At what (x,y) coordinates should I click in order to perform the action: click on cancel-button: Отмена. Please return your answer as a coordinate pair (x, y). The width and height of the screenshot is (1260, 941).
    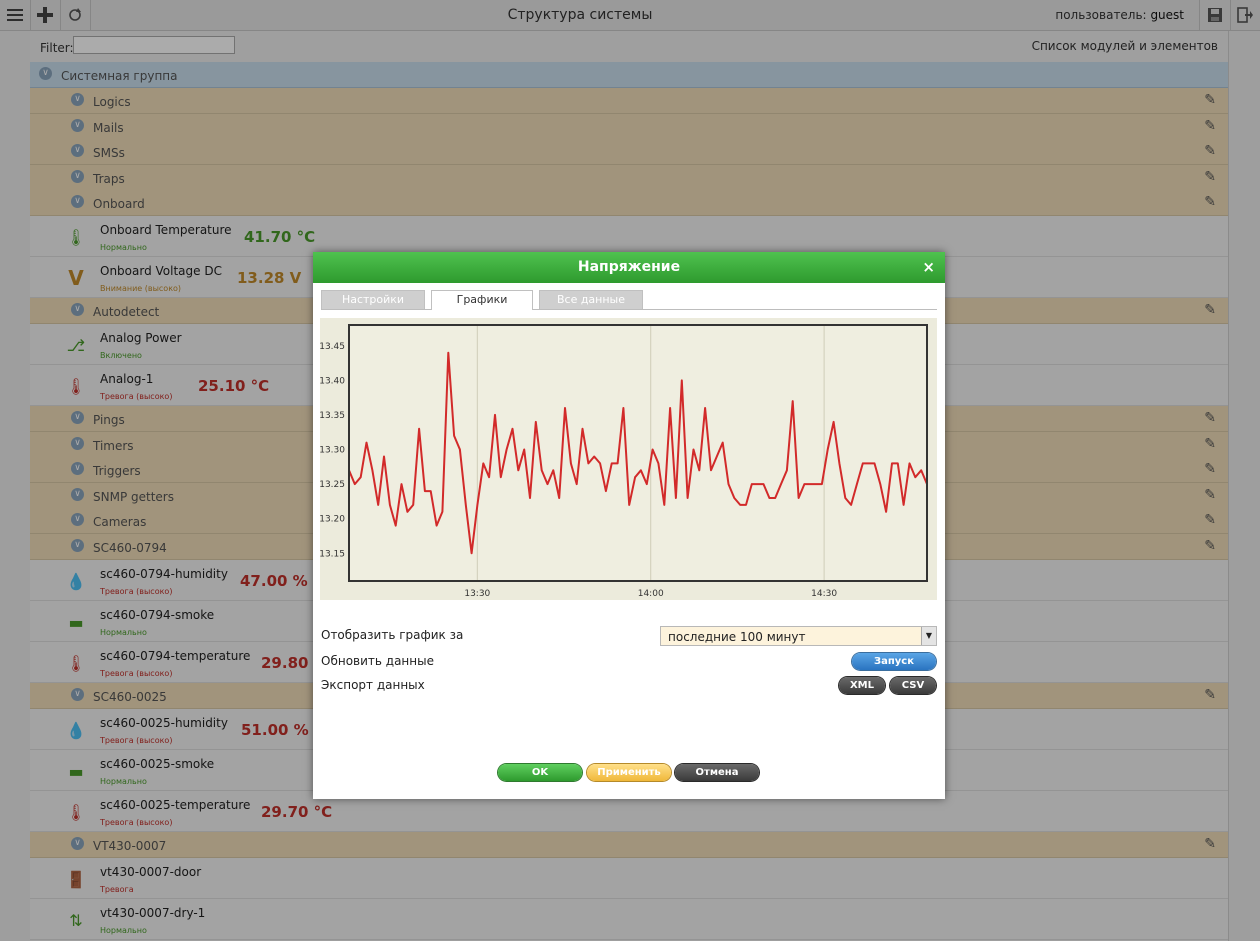
    Looking at the image, I should click on (717, 772).